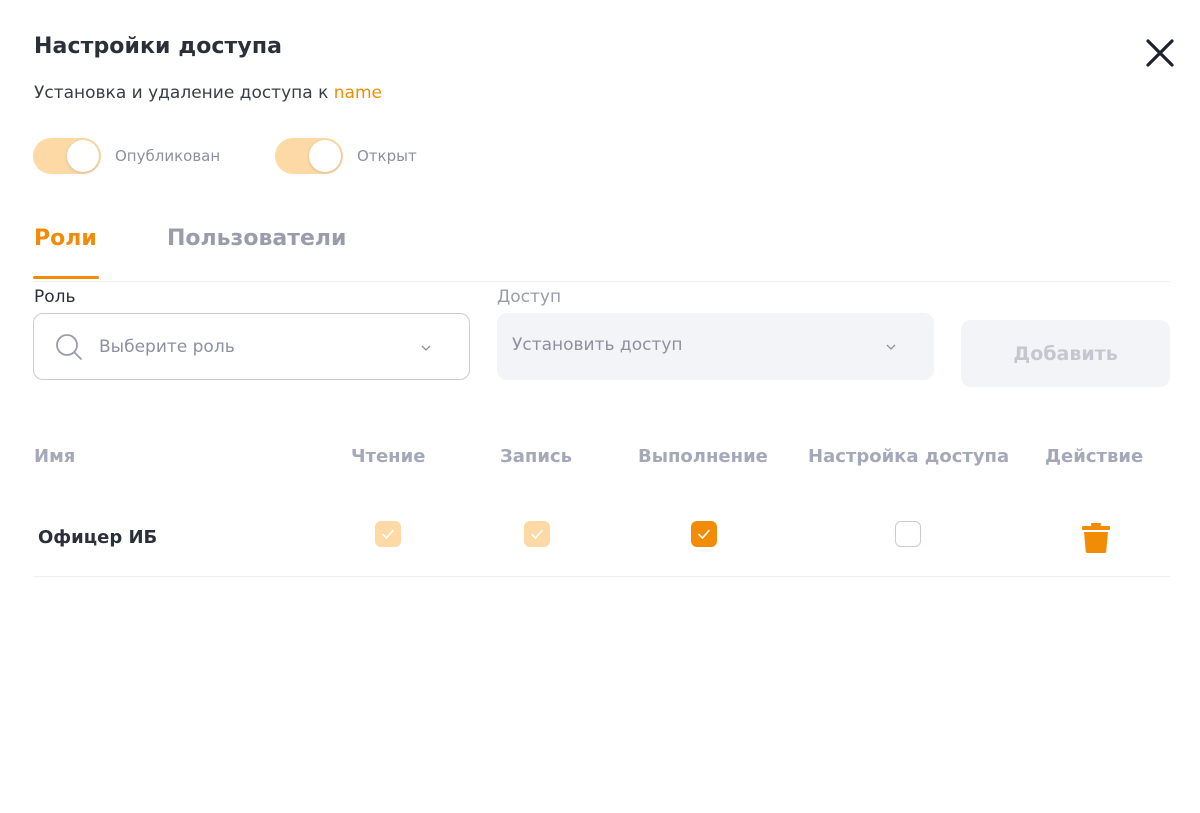 This screenshot has height=813, width=1200. I want to click on read-checkbox, so click(388, 534).